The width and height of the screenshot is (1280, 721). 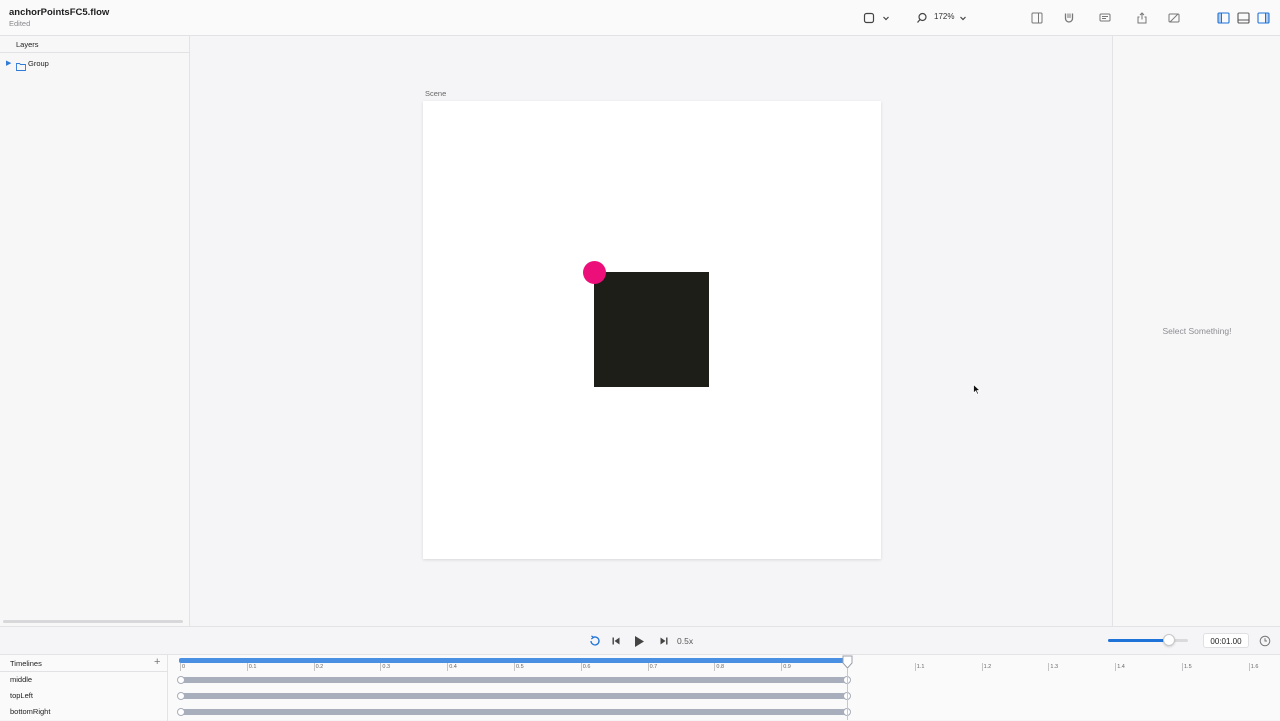 What do you see at coordinates (922, 18) in the screenshot?
I see `zoom-magnifier-icon` at bounding box center [922, 18].